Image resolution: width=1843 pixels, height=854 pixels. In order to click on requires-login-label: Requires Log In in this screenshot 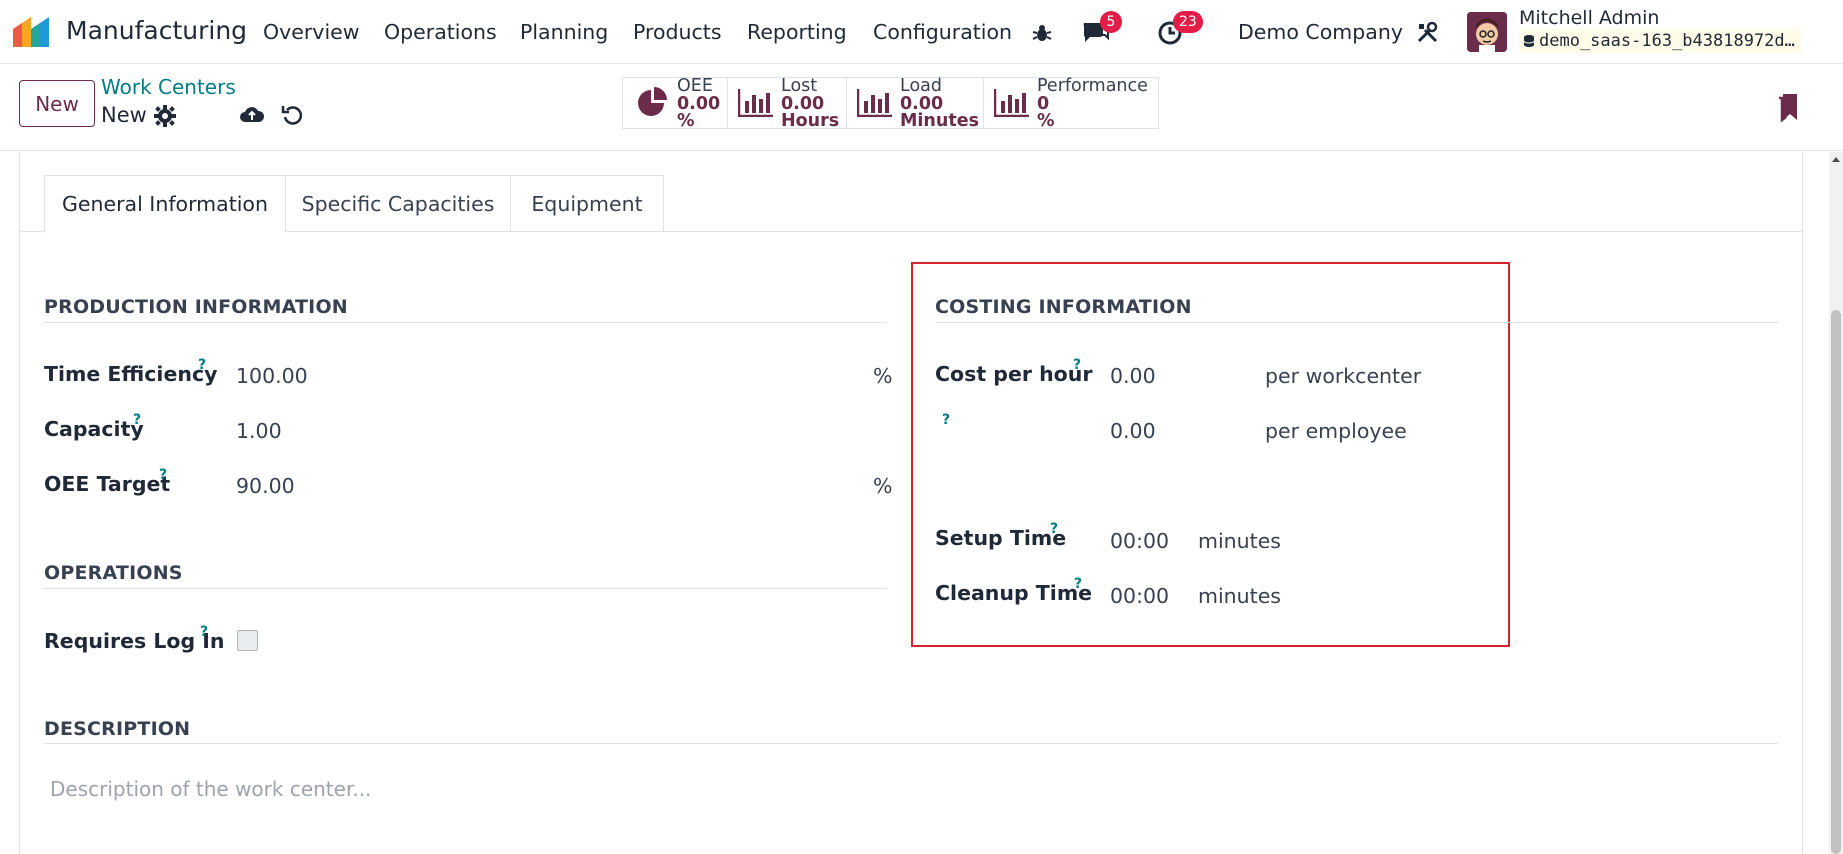, I will do `click(134, 641)`.